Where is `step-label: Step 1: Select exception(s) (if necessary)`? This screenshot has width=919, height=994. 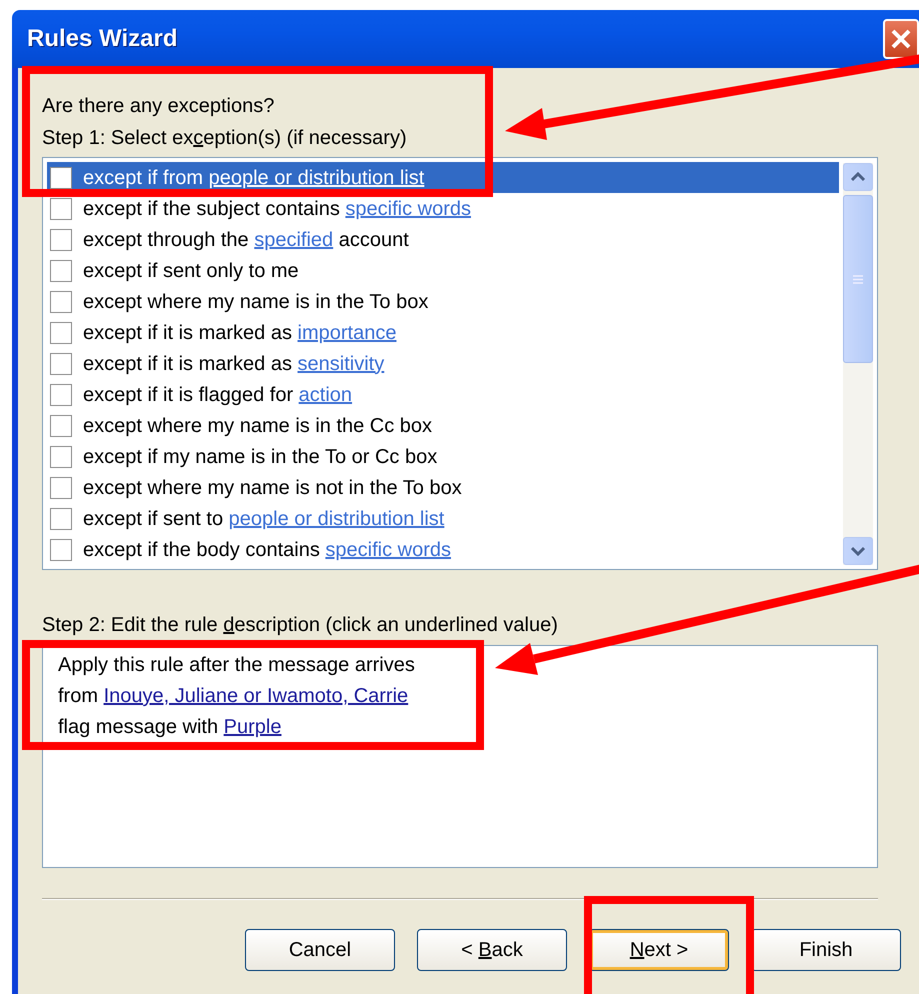 step-label: Step 1: Select exception(s) (if necessary) is located at coordinates (225, 138).